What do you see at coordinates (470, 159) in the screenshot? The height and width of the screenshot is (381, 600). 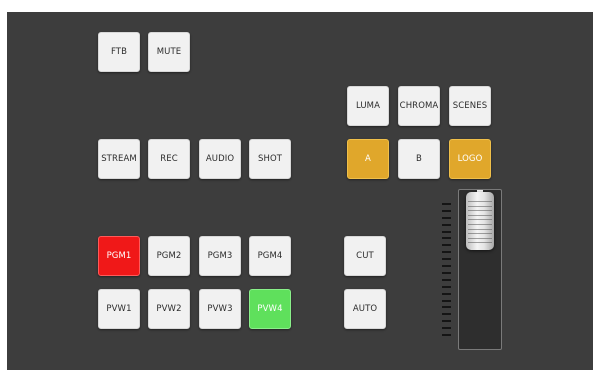 I see `logo-button: LOGO` at bounding box center [470, 159].